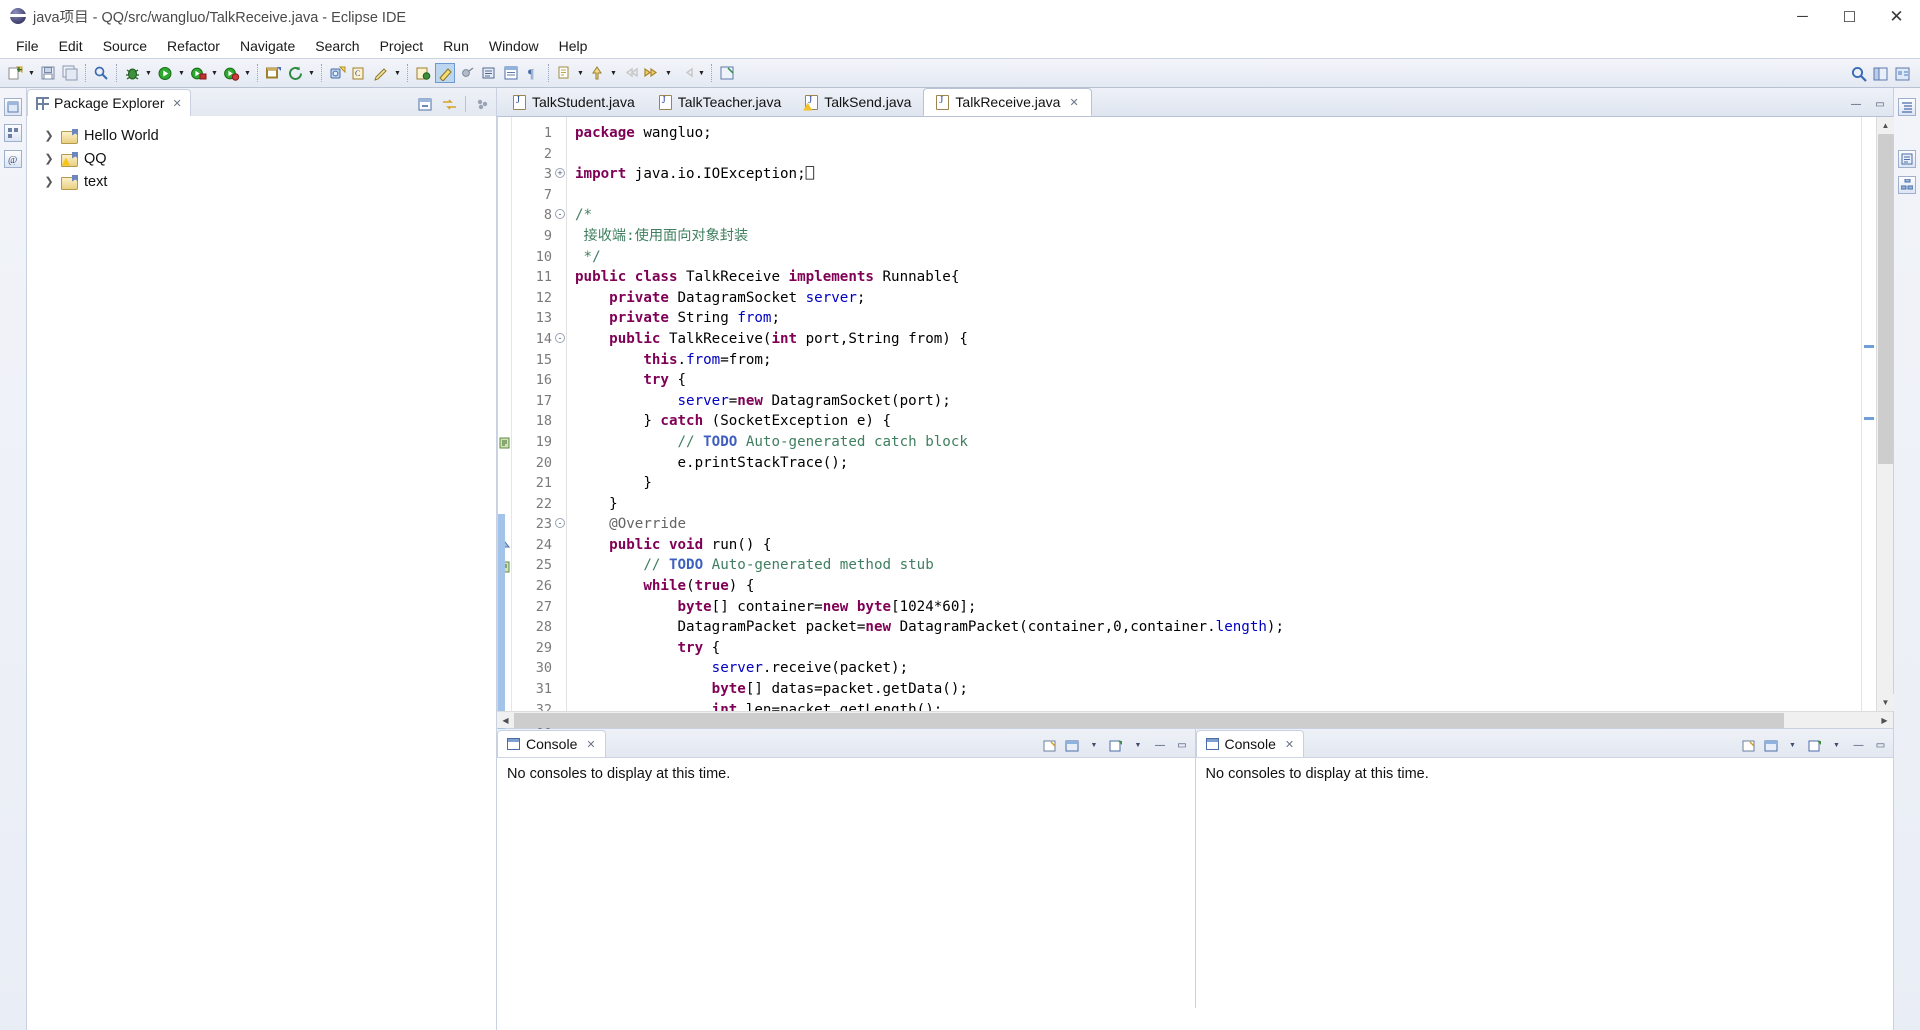 The image size is (1920, 1030). I want to click on open-task-icon, so click(489, 73).